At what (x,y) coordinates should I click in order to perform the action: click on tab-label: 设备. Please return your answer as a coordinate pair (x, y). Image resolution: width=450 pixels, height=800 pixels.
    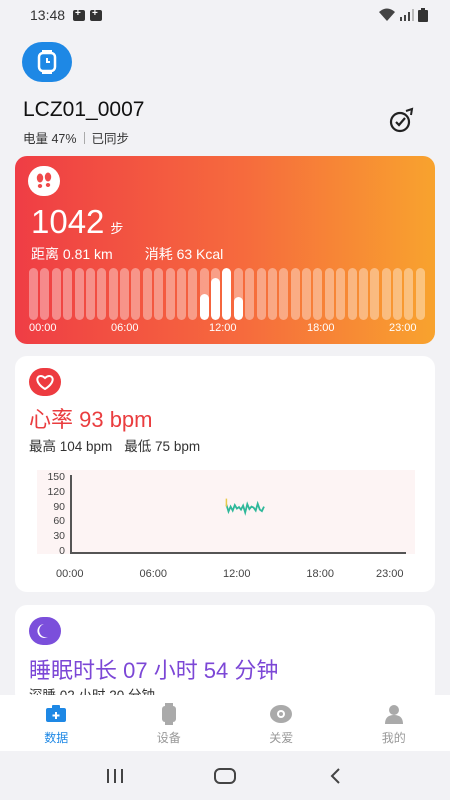
    Looking at the image, I should click on (168, 738).